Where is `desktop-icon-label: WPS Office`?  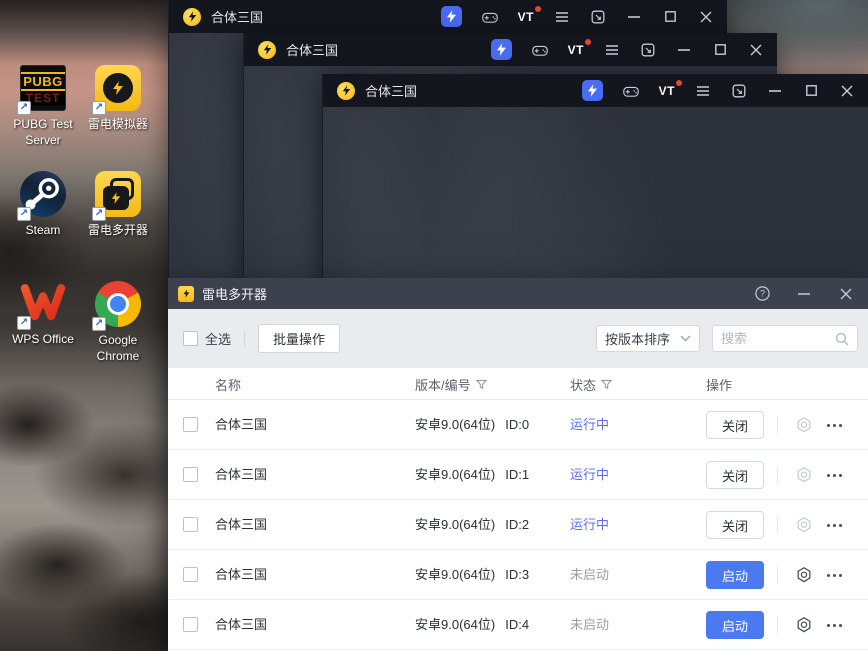 desktop-icon-label: WPS Office is located at coordinates (43, 339).